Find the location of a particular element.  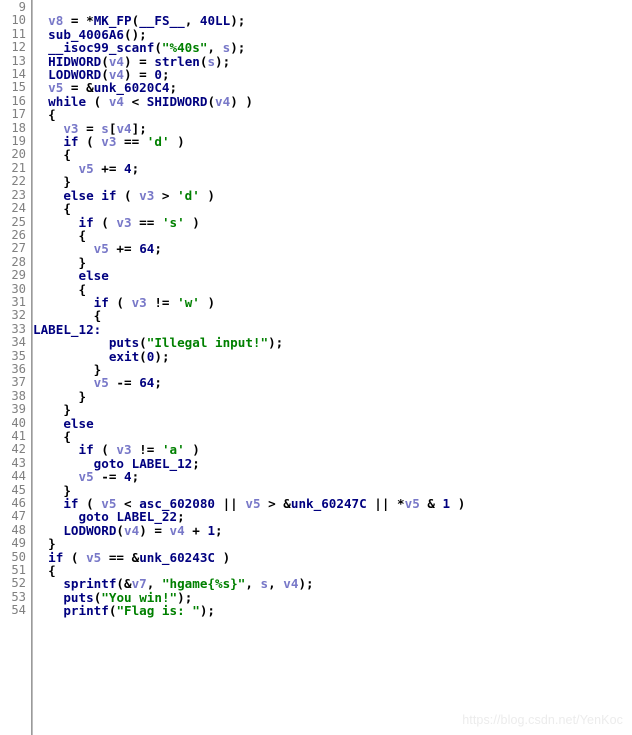

code-line: 19 if ( v3 == 'd' ) is located at coordinates (316, 141).